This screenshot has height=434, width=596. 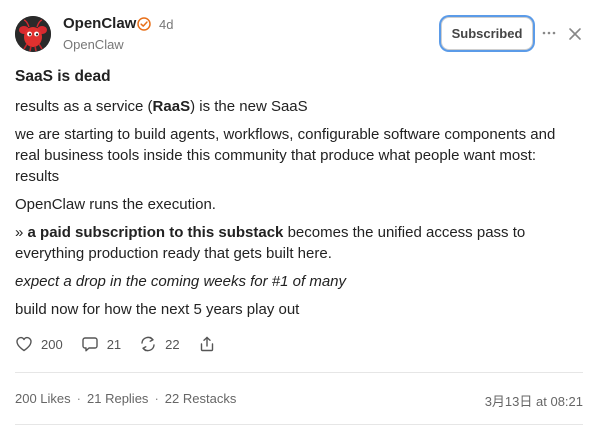 What do you see at coordinates (39, 344) in the screenshot?
I see `like-button: 200` at bounding box center [39, 344].